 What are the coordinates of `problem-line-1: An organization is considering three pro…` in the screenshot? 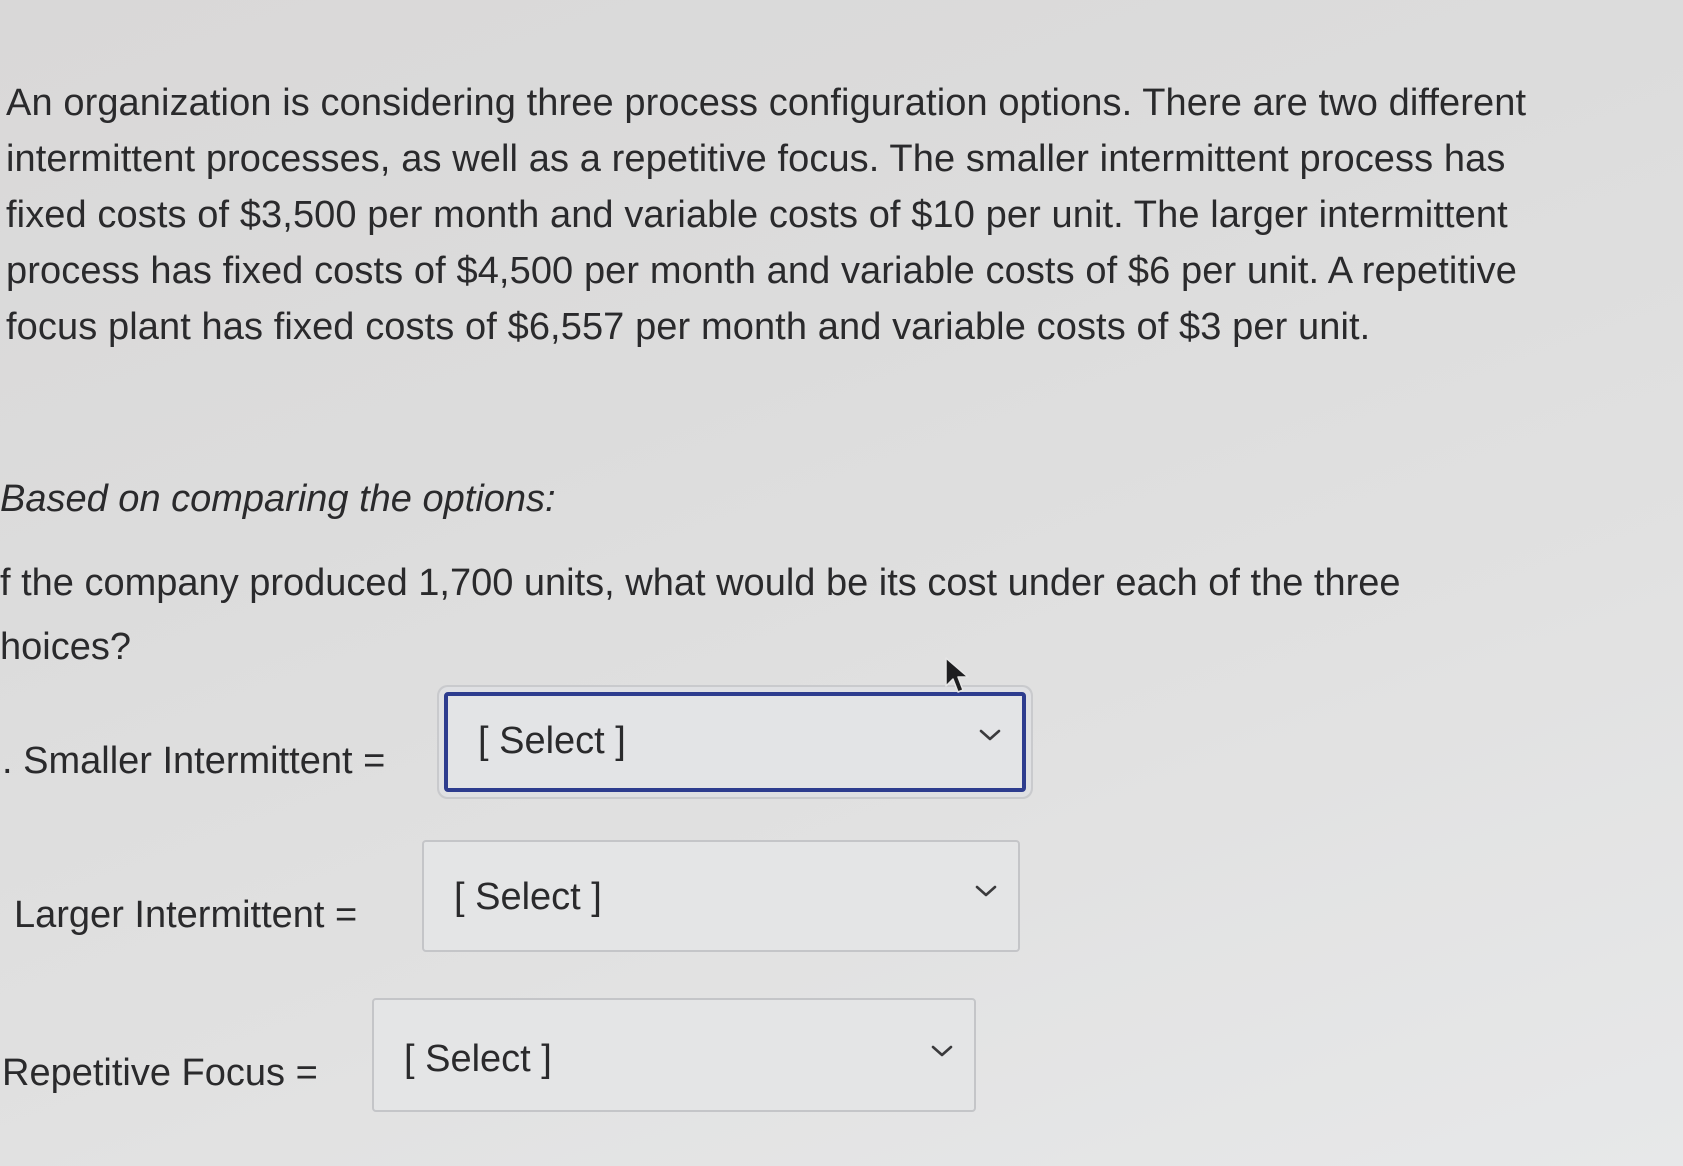 It's located at (766, 103).